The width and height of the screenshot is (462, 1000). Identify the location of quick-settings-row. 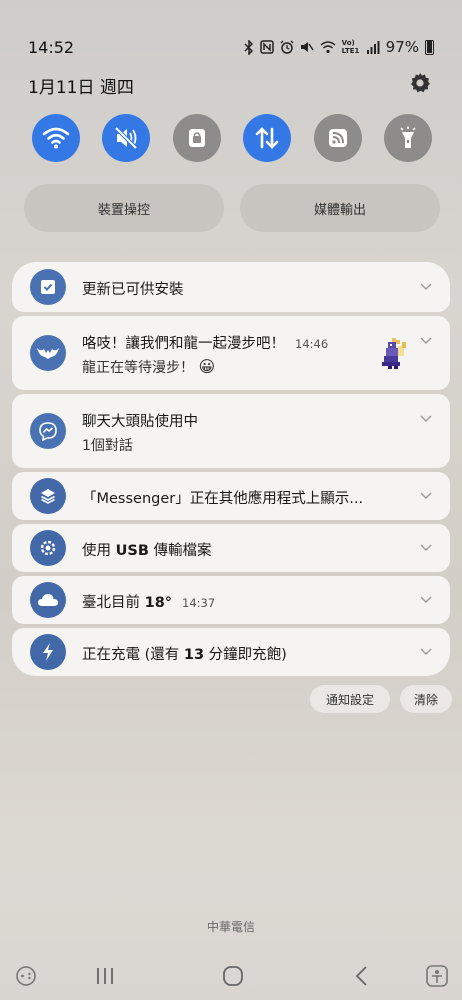
(232, 138).